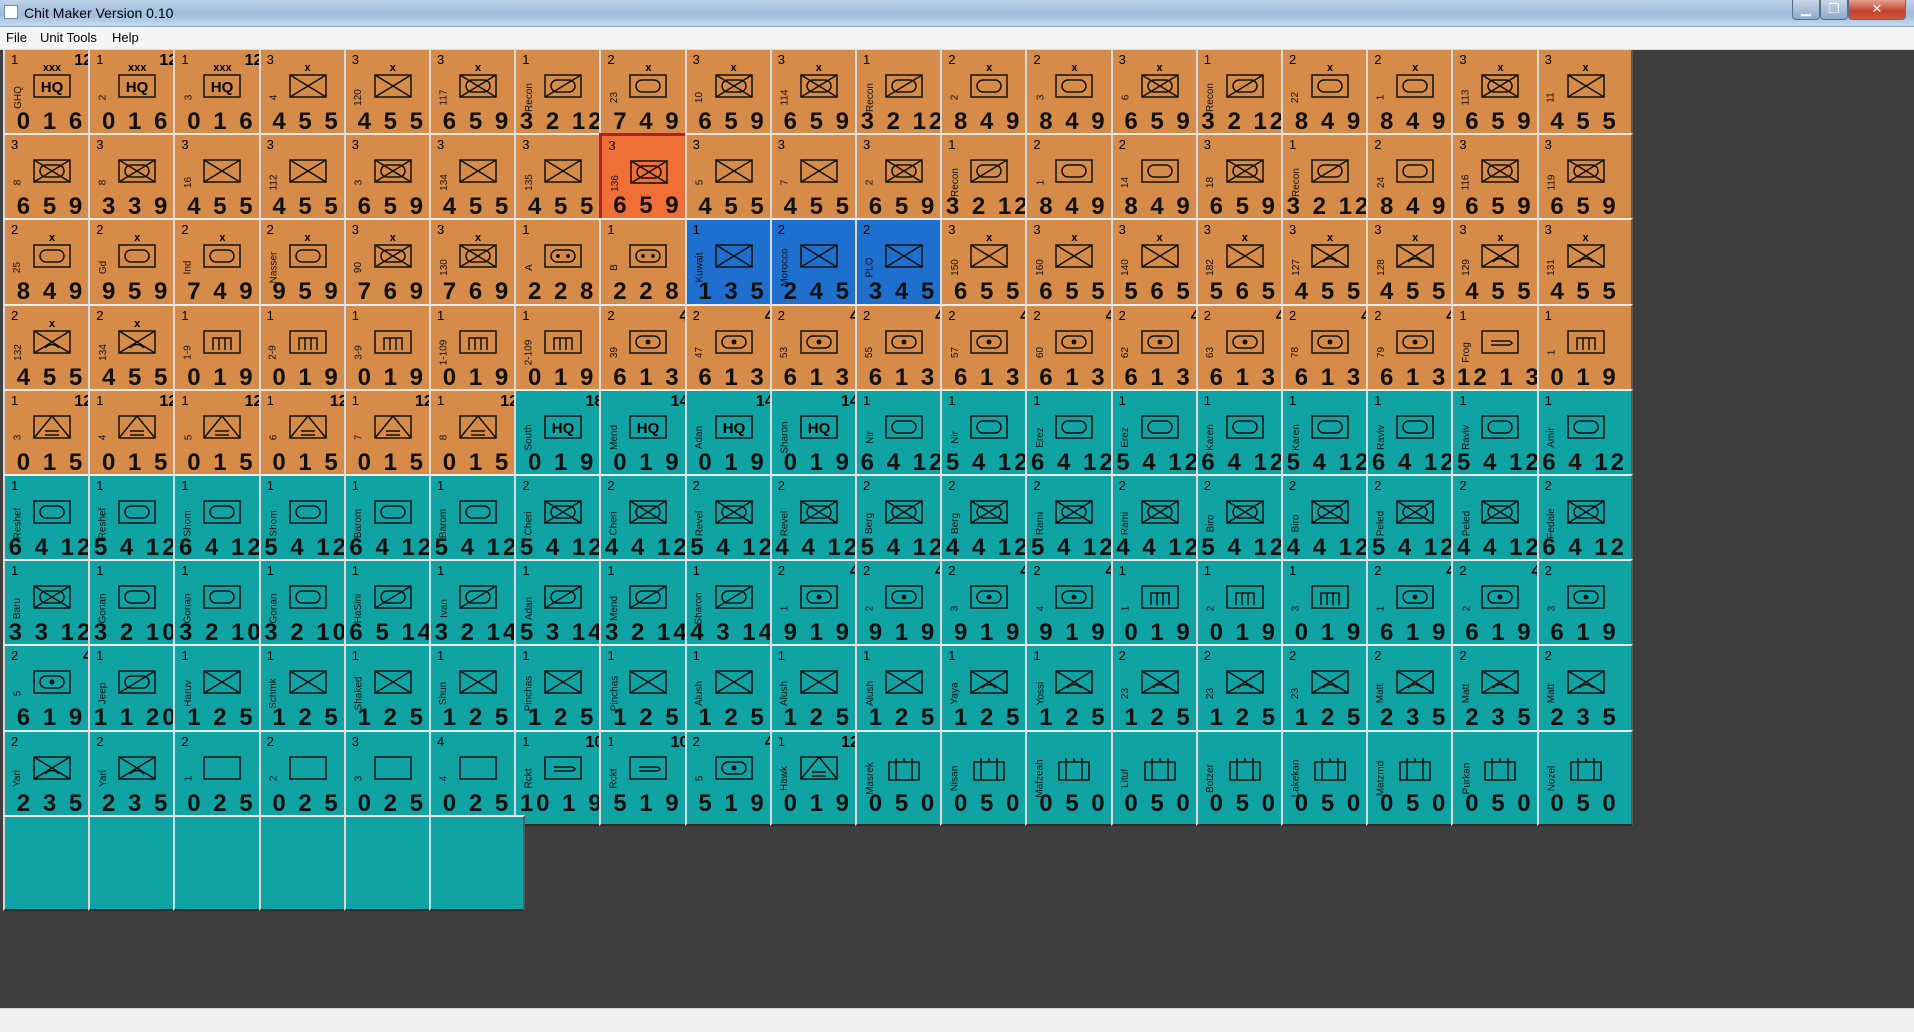 This screenshot has height=1032, width=1914. What do you see at coordinates (562, 692) in the screenshot?
I see `unit-chit: 1 Pinchas 1 2 5` at bounding box center [562, 692].